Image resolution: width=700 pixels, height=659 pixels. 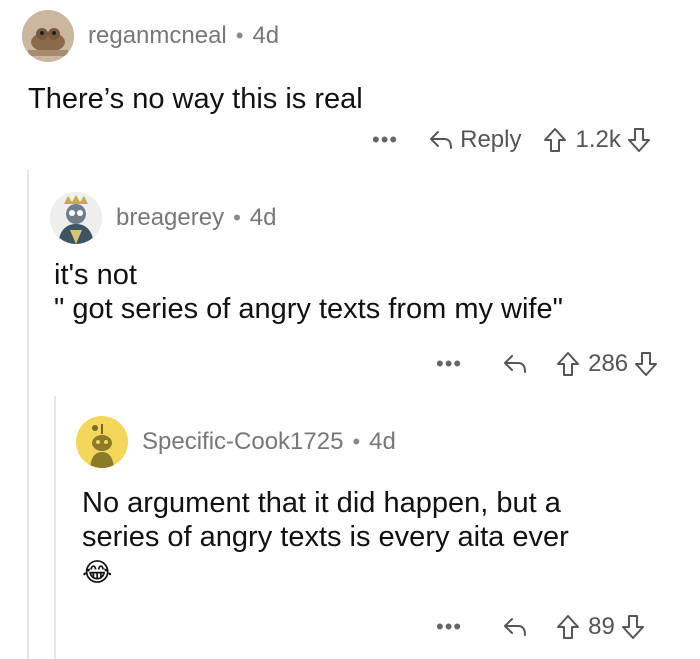 What do you see at coordinates (325, 537) in the screenshot?
I see `comment-body-line: series of angry texts is every aita ever` at bounding box center [325, 537].